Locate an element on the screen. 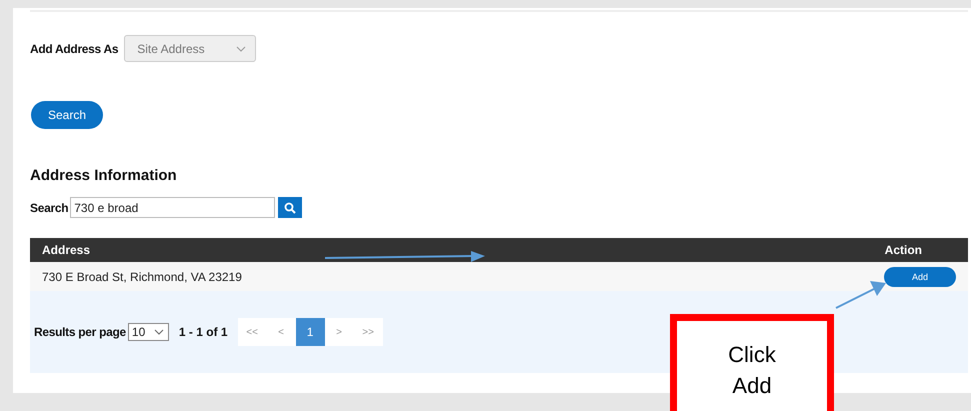  search-icon is located at coordinates (290, 208).